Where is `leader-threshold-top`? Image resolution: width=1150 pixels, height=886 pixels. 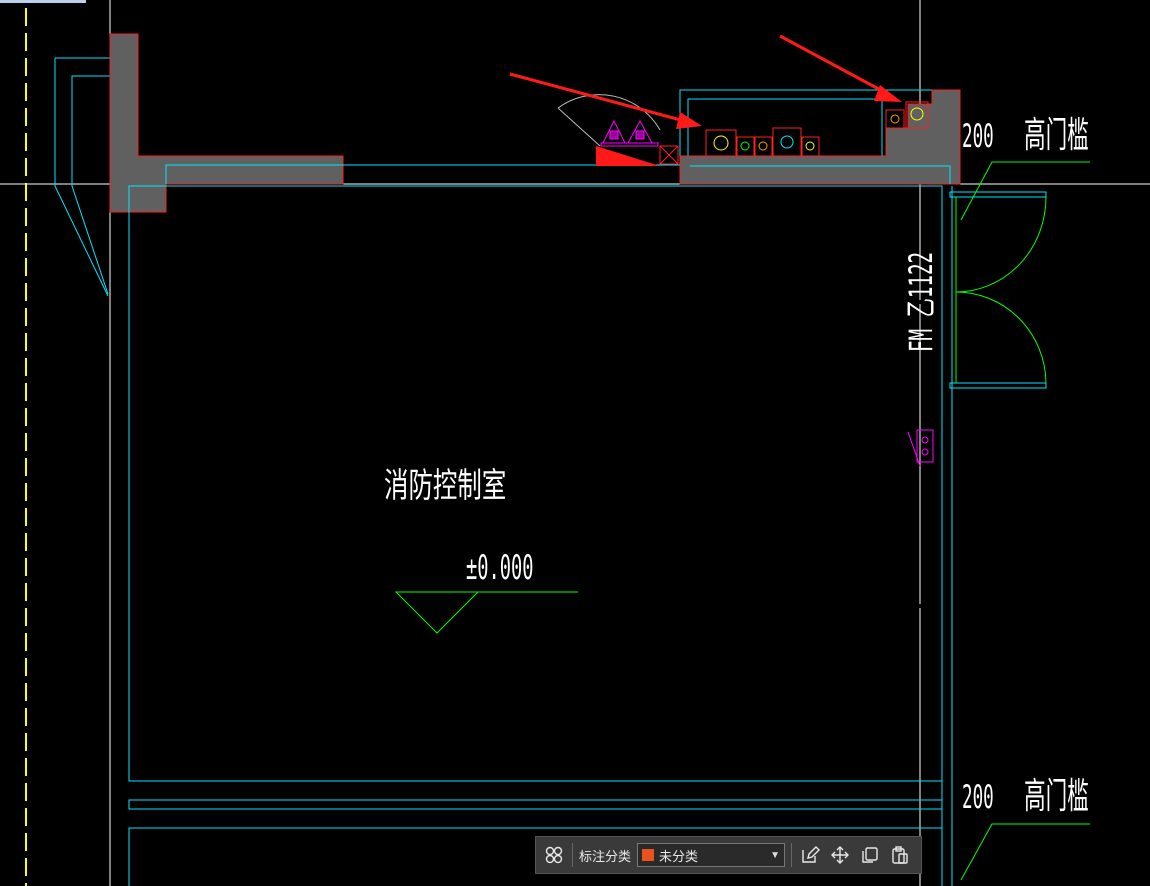 leader-threshold-top is located at coordinates (1025, 191).